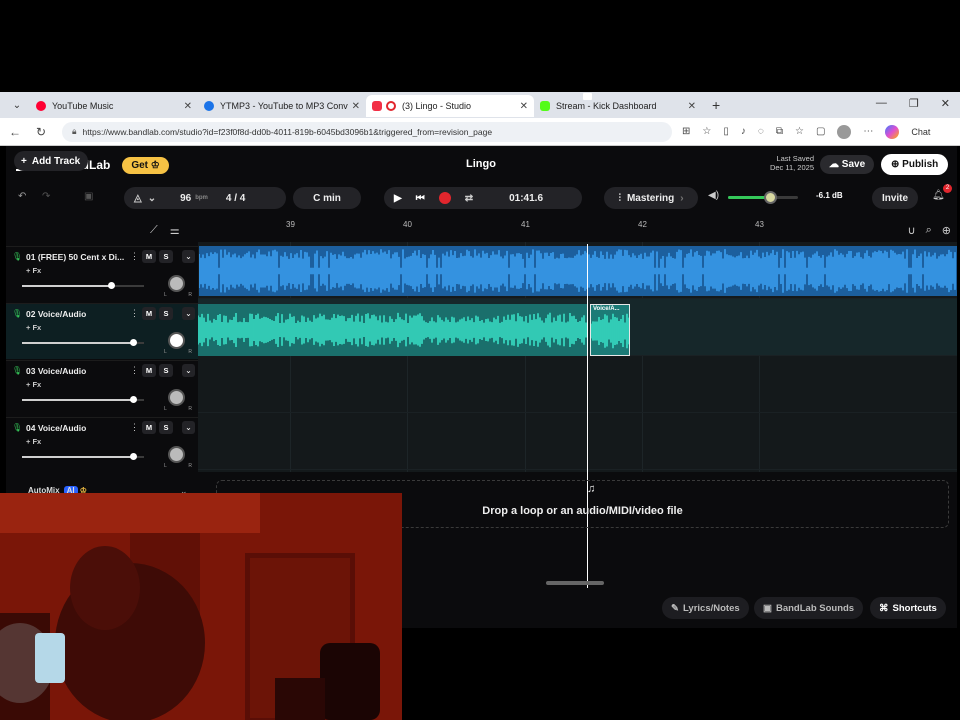 Image resolution: width=960 pixels, height=720 pixels. Describe the element at coordinates (914, 103) in the screenshot. I see `restore-icon: ❐` at that location.